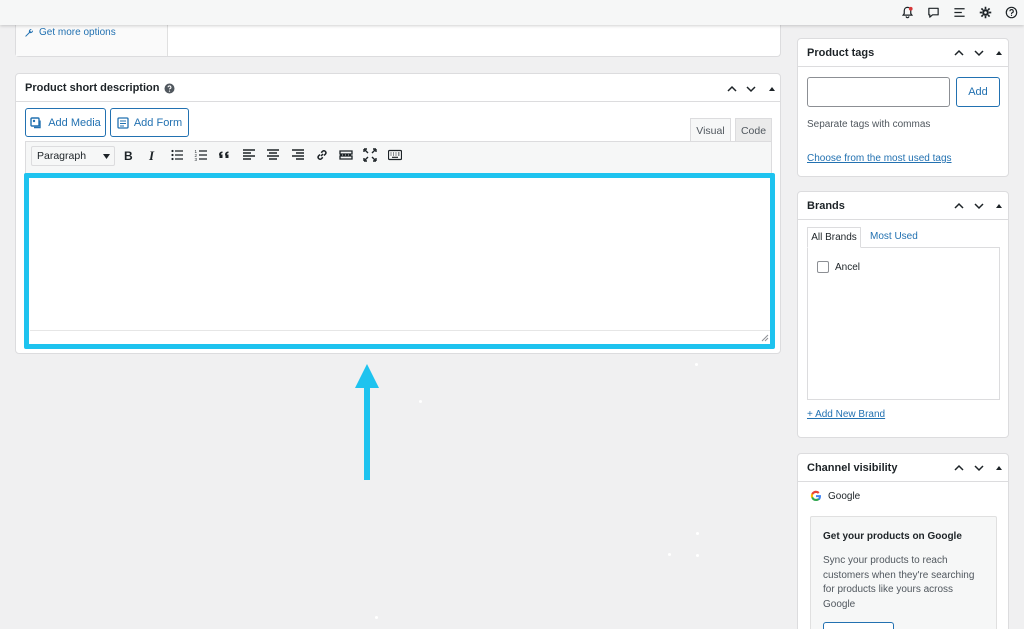  I want to click on format-select-value: Paragraph, so click(62, 156).